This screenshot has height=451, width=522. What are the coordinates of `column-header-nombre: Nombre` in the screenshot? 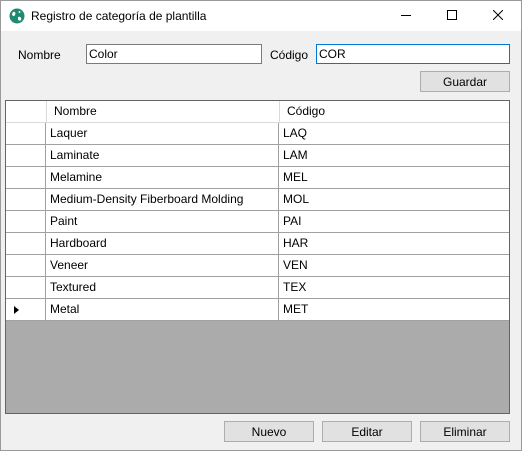 It's located at (164, 111).